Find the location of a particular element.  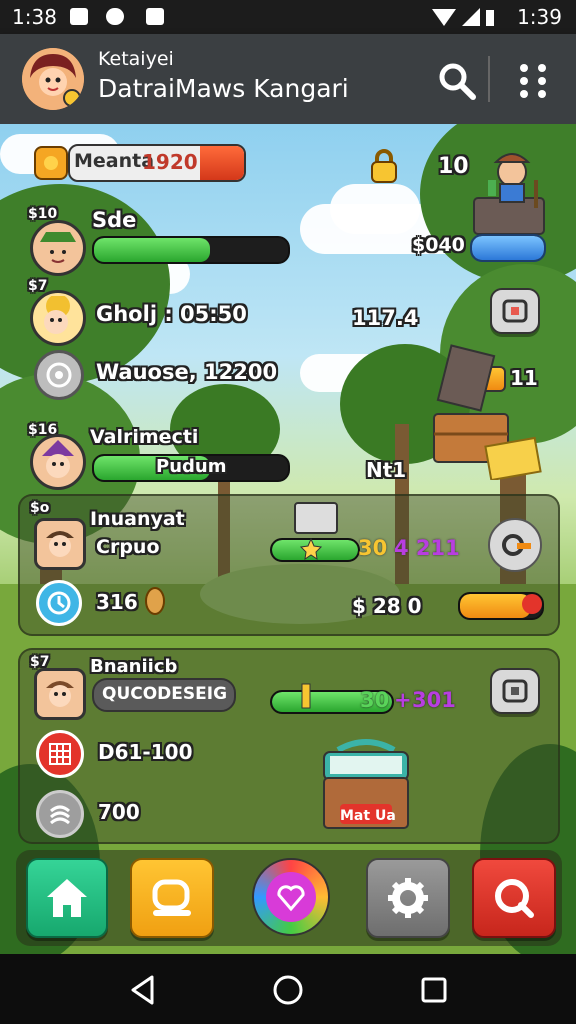

favorites-button is located at coordinates (291, 897).